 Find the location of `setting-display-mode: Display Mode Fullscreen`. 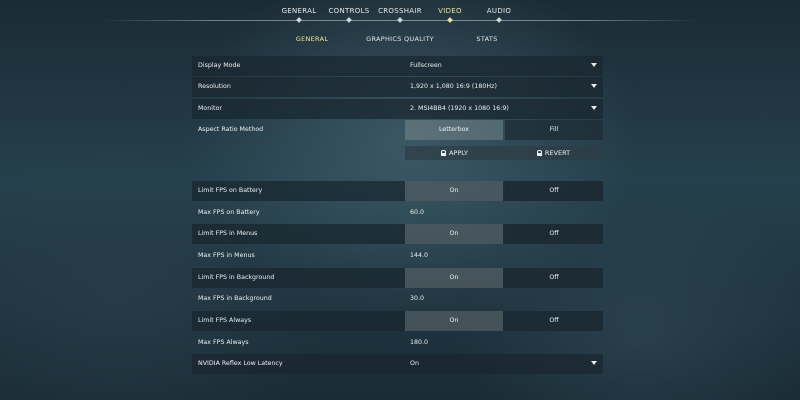

setting-display-mode: Display Mode Fullscreen is located at coordinates (397, 66).